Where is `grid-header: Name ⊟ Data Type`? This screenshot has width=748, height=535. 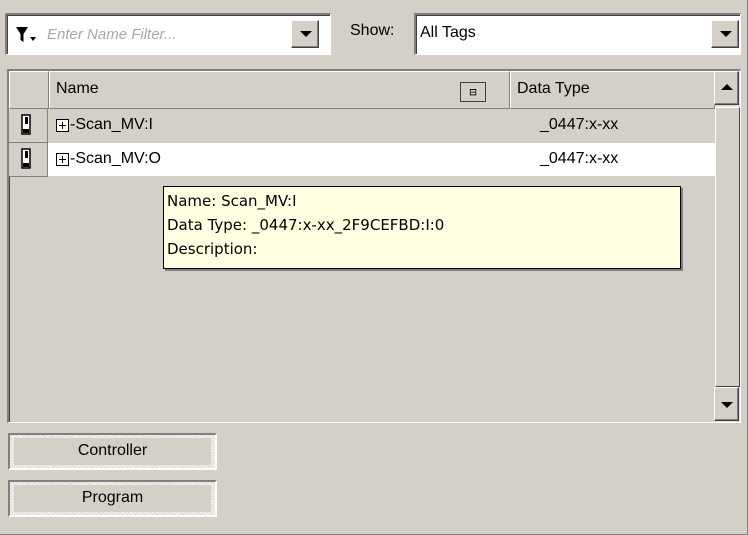 grid-header: Name ⊟ Data Type is located at coordinates (362, 90).